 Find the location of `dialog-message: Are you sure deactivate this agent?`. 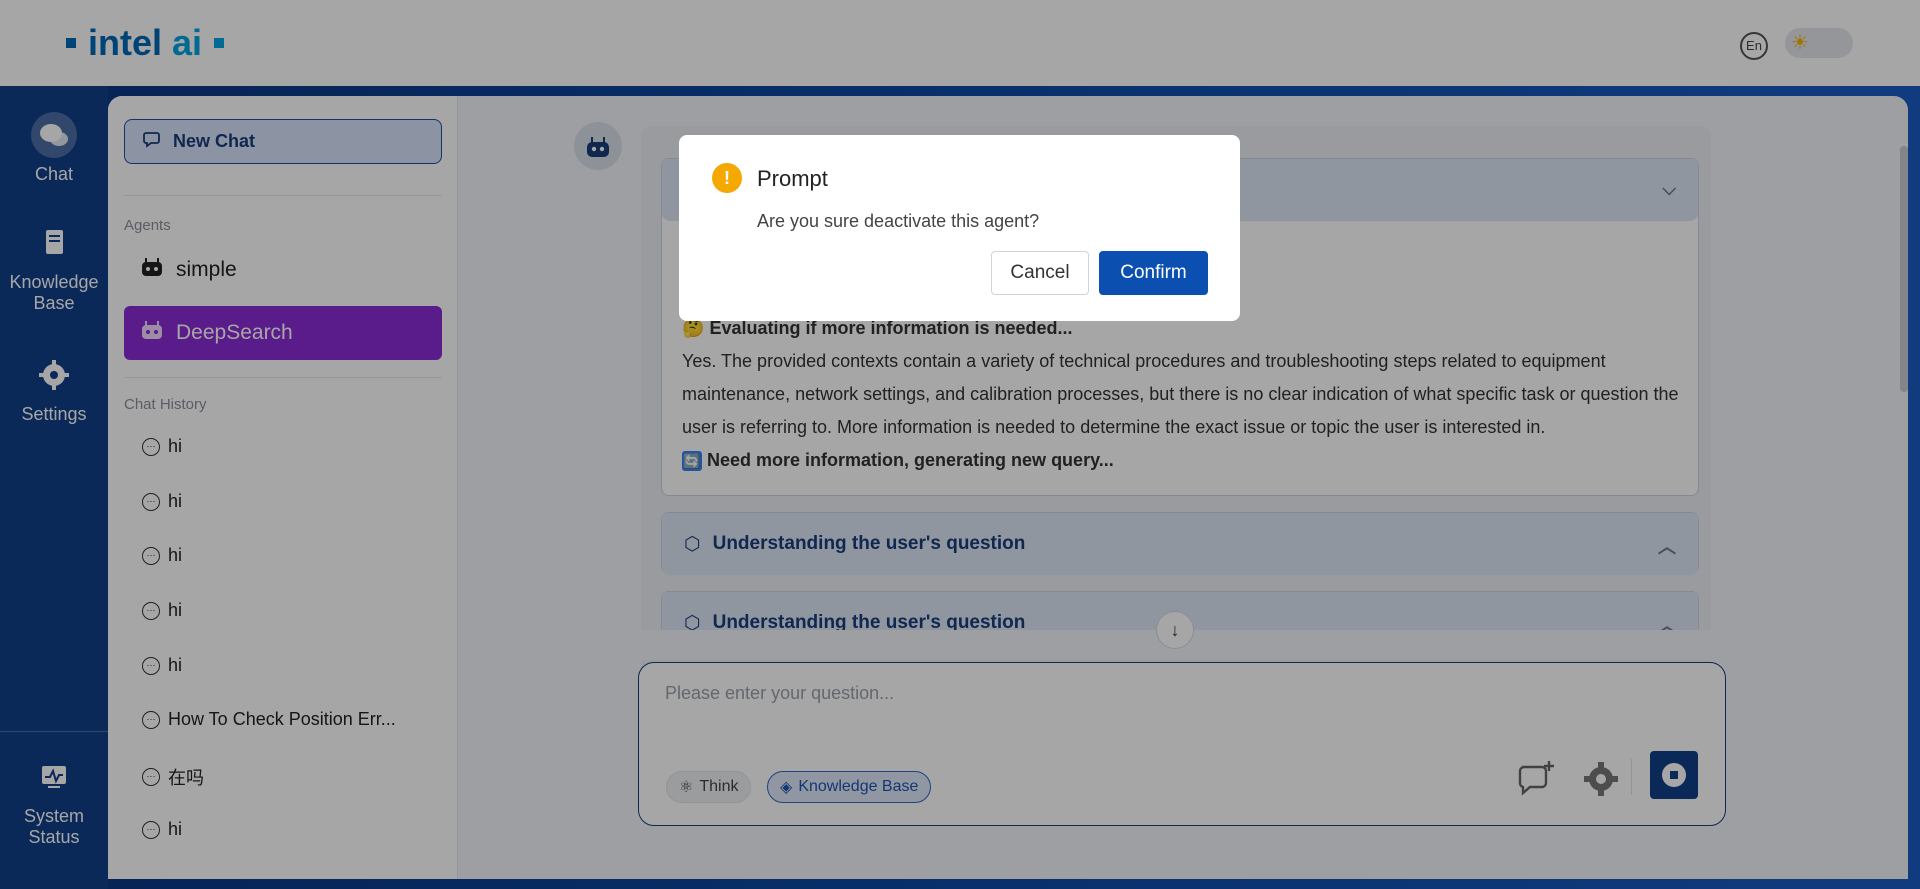

dialog-message: Are you sure deactivate this agent? is located at coordinates (898, 221).